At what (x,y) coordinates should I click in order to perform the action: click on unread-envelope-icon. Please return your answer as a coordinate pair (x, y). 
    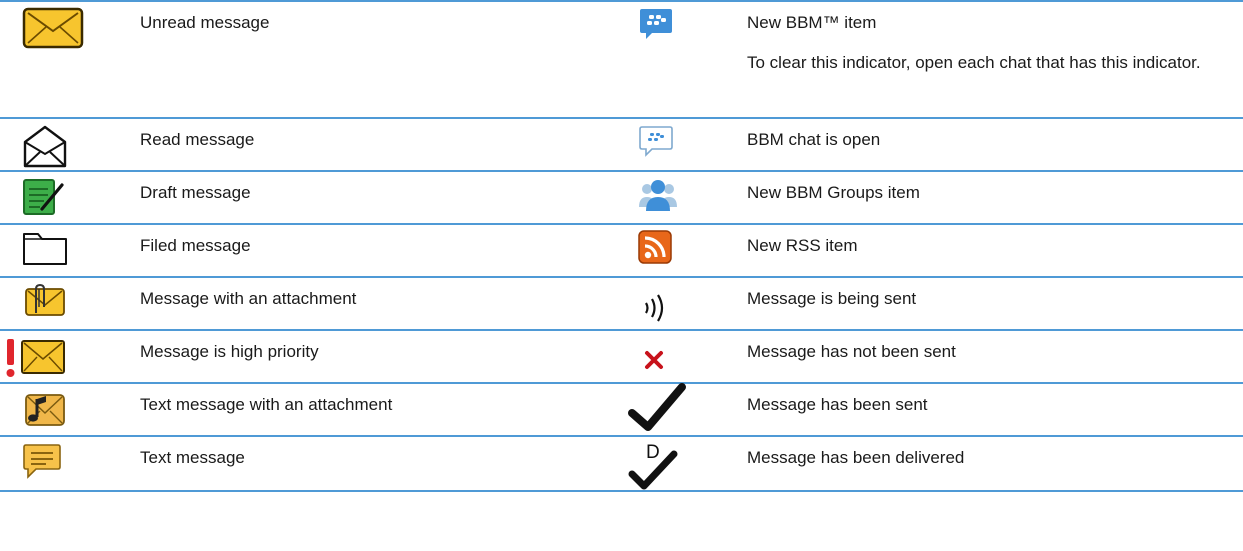
    Looking at the image, I should click on (53, 28).